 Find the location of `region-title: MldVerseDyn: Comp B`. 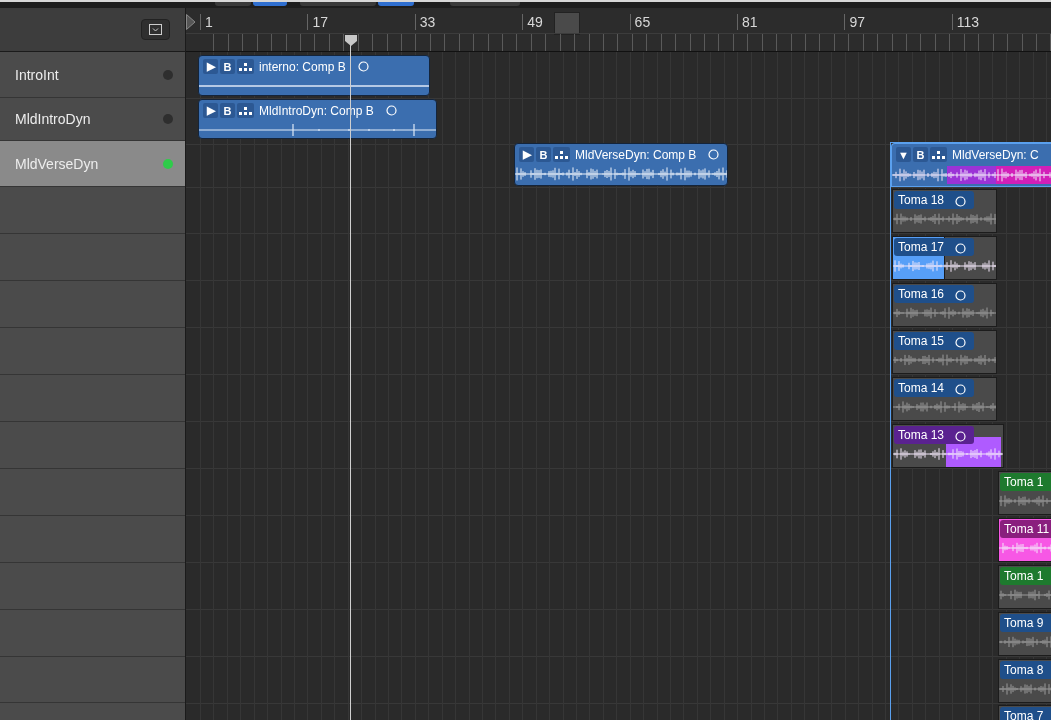

region-title: MldVerseDyn: Comp B is located at coordinates (636, 154).